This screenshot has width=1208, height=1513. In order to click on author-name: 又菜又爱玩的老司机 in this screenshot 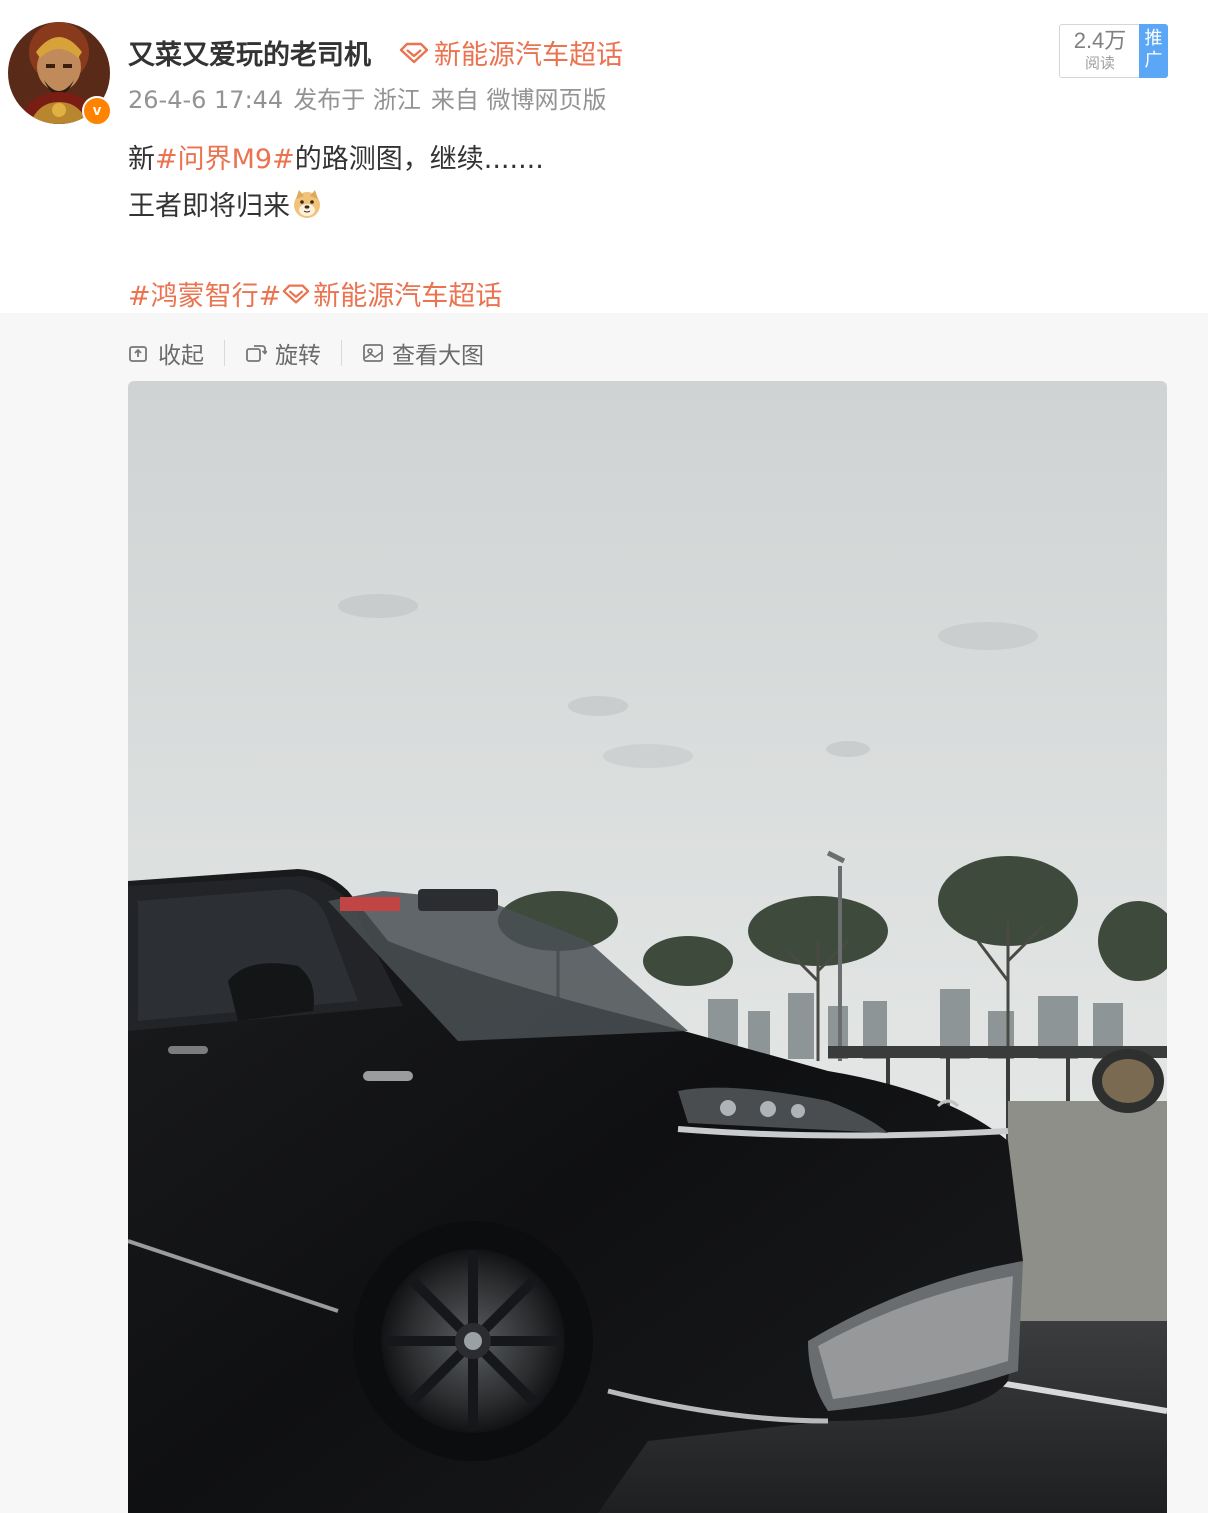, I will do `click(249, 52)`.